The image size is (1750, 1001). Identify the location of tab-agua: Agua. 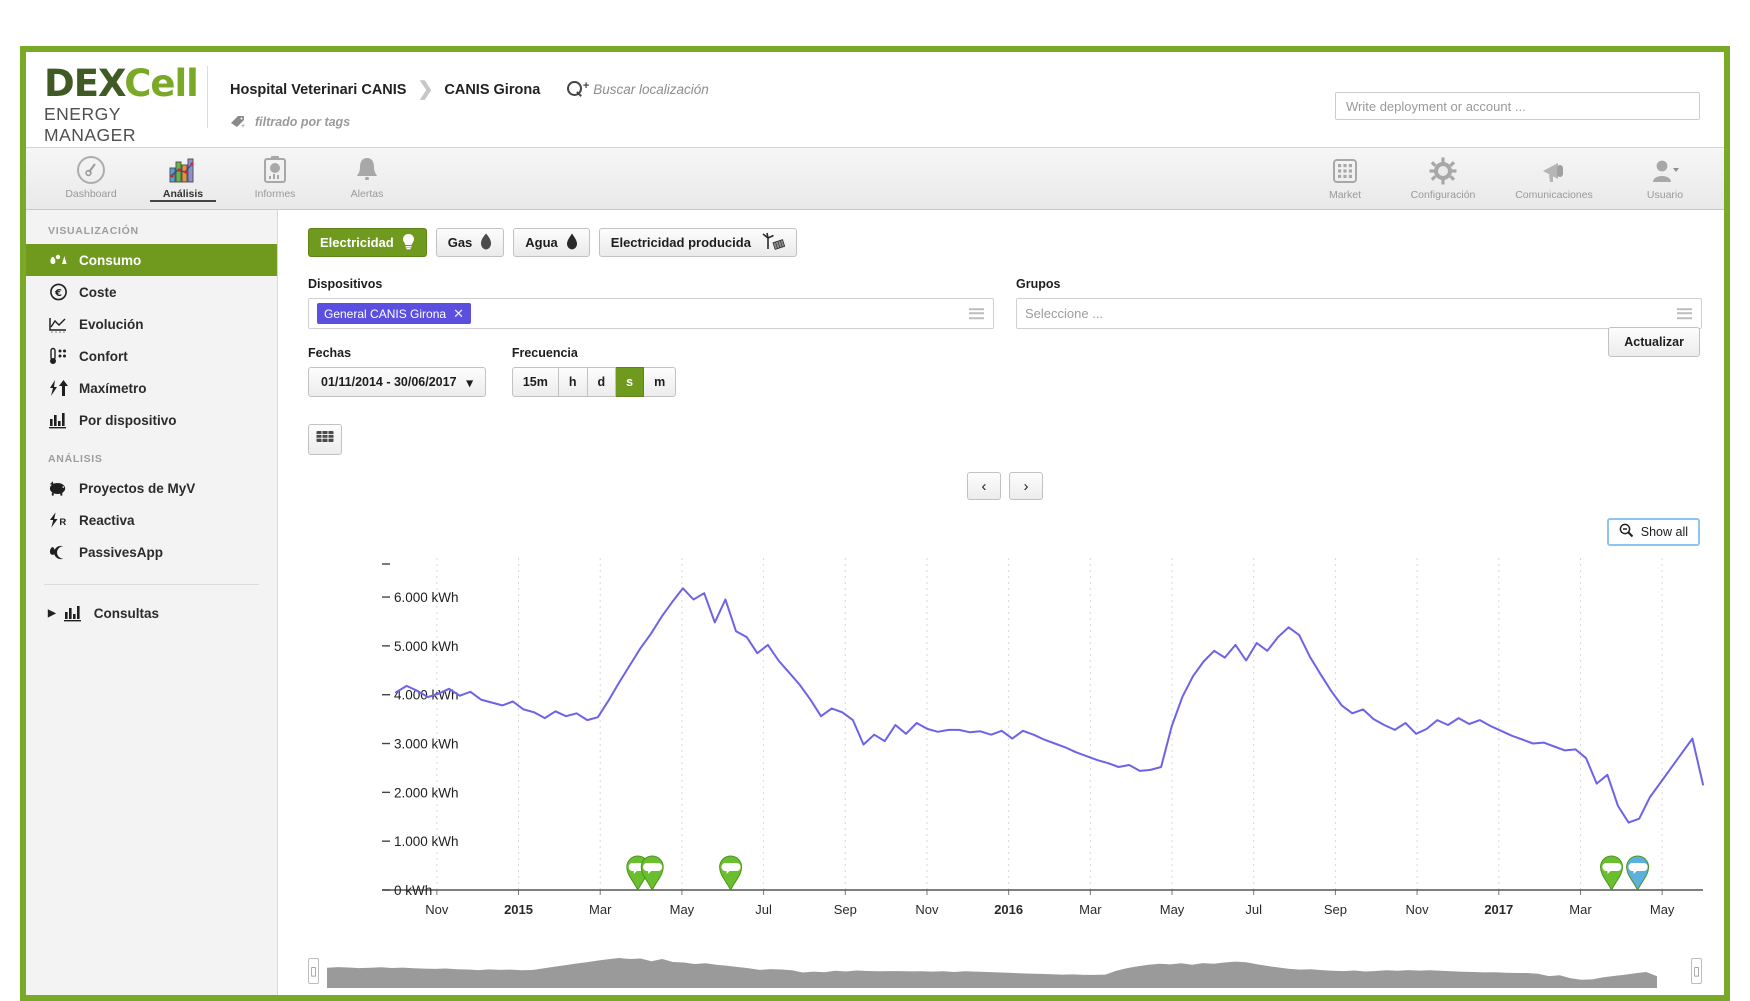
(551, 242).